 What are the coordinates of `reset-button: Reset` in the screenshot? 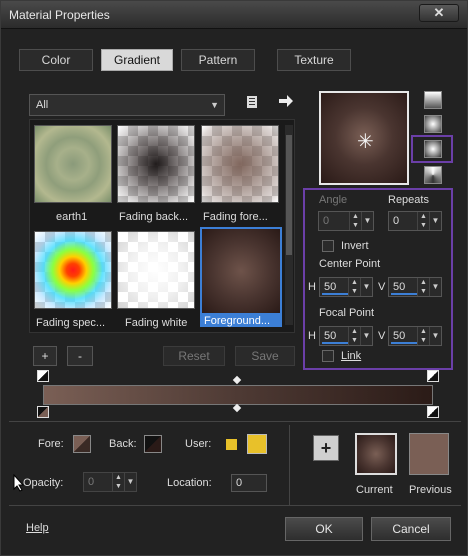 It's located at (194, 356).